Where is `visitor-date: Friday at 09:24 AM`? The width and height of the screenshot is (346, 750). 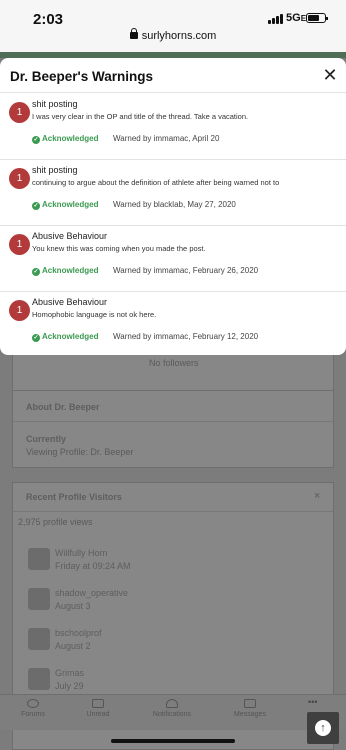 visitor-date: Friday at 09:24 AM is located at coordinates (93, 566).